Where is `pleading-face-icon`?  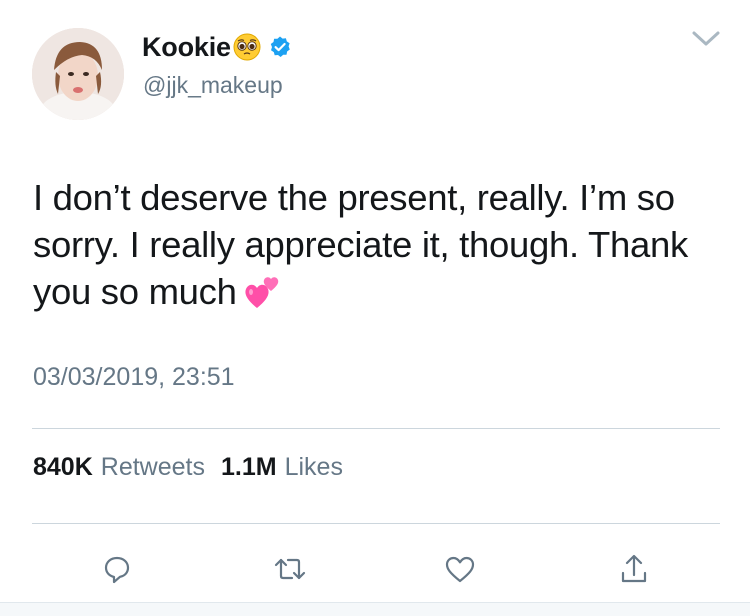 pleading-face-icon is located at coordinates (247, 47).